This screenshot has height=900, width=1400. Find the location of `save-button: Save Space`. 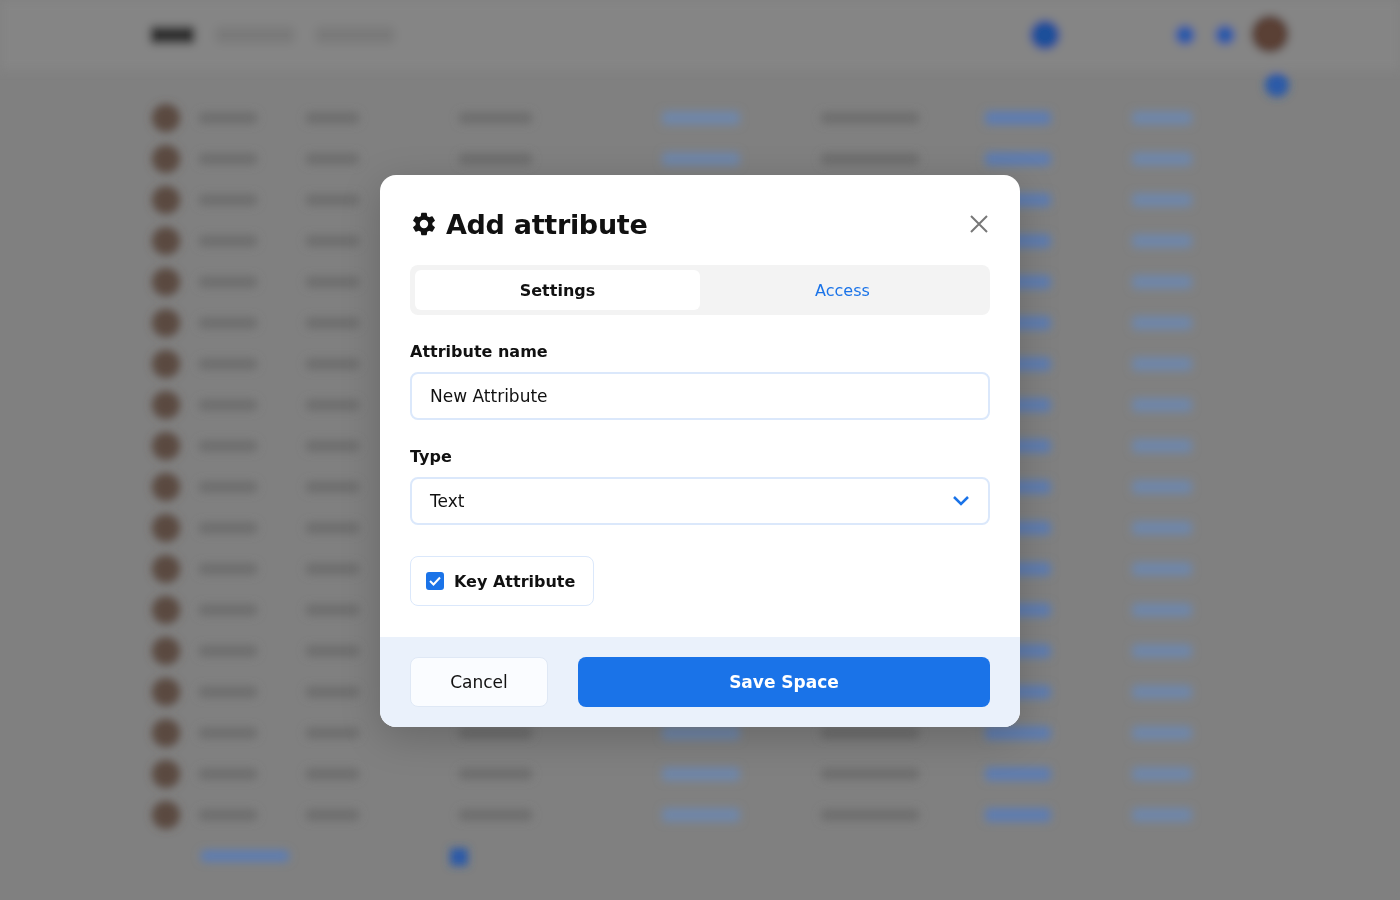

save-button: Save Space is located at coordinates (784, 682).